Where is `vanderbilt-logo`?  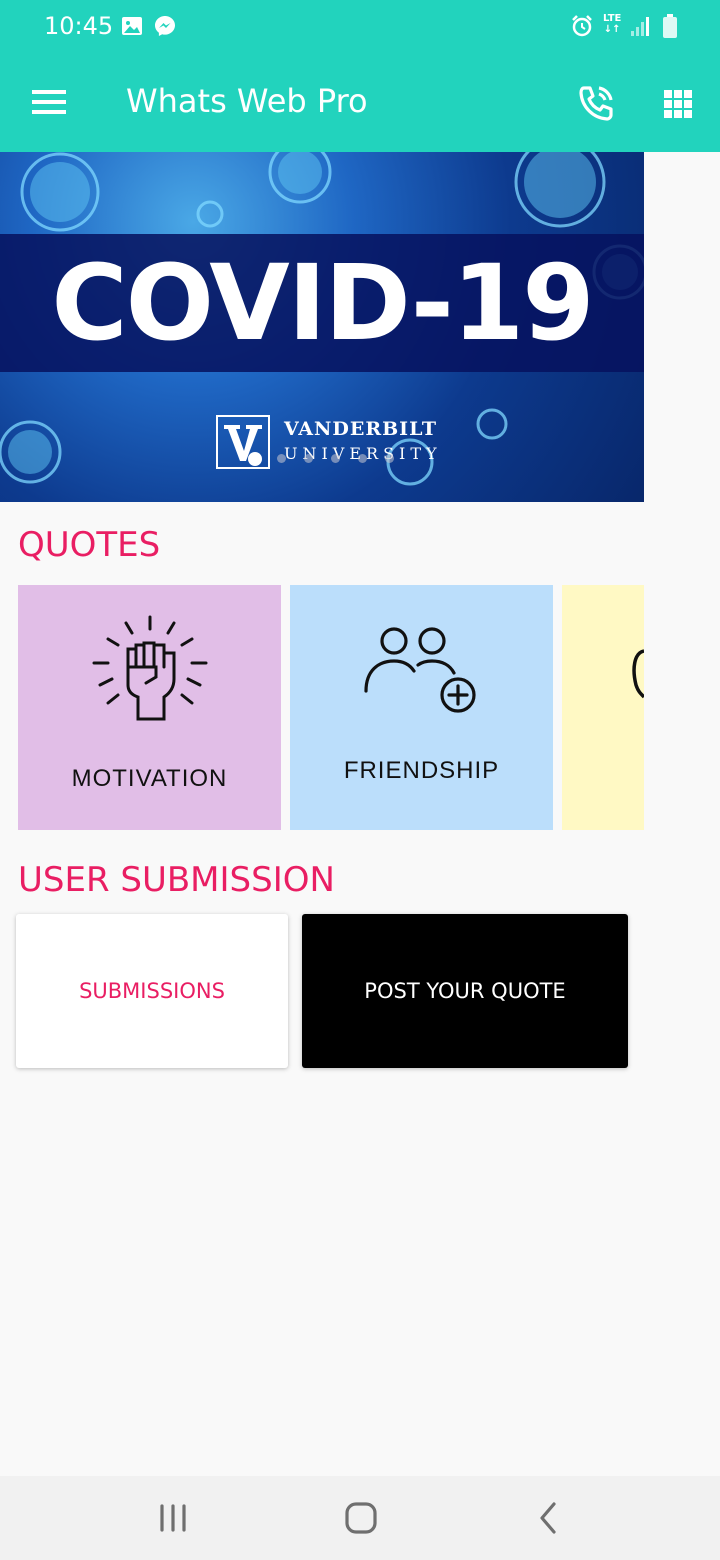 vanderbilt-logo is located at coordinates (243, 442).